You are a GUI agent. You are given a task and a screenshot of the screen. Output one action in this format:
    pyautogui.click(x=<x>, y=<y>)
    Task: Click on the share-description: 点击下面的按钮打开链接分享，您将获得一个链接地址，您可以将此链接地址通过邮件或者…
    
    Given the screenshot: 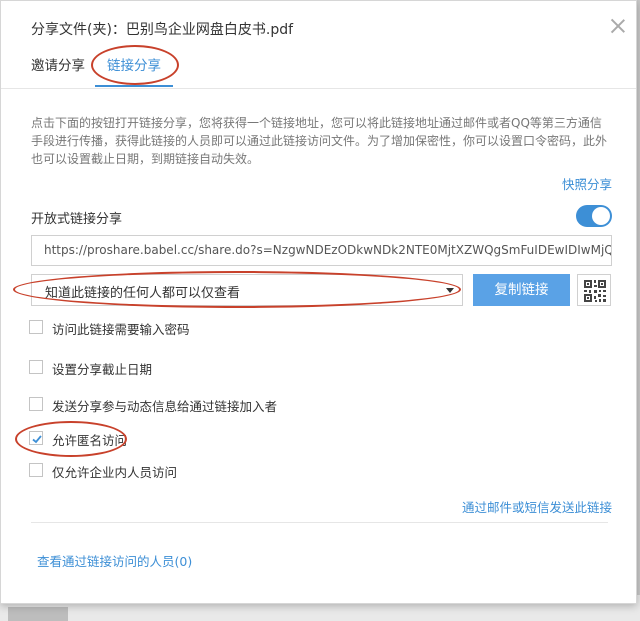 What is the action you would take?
    pyautogui.click(x=319, y=141)
    